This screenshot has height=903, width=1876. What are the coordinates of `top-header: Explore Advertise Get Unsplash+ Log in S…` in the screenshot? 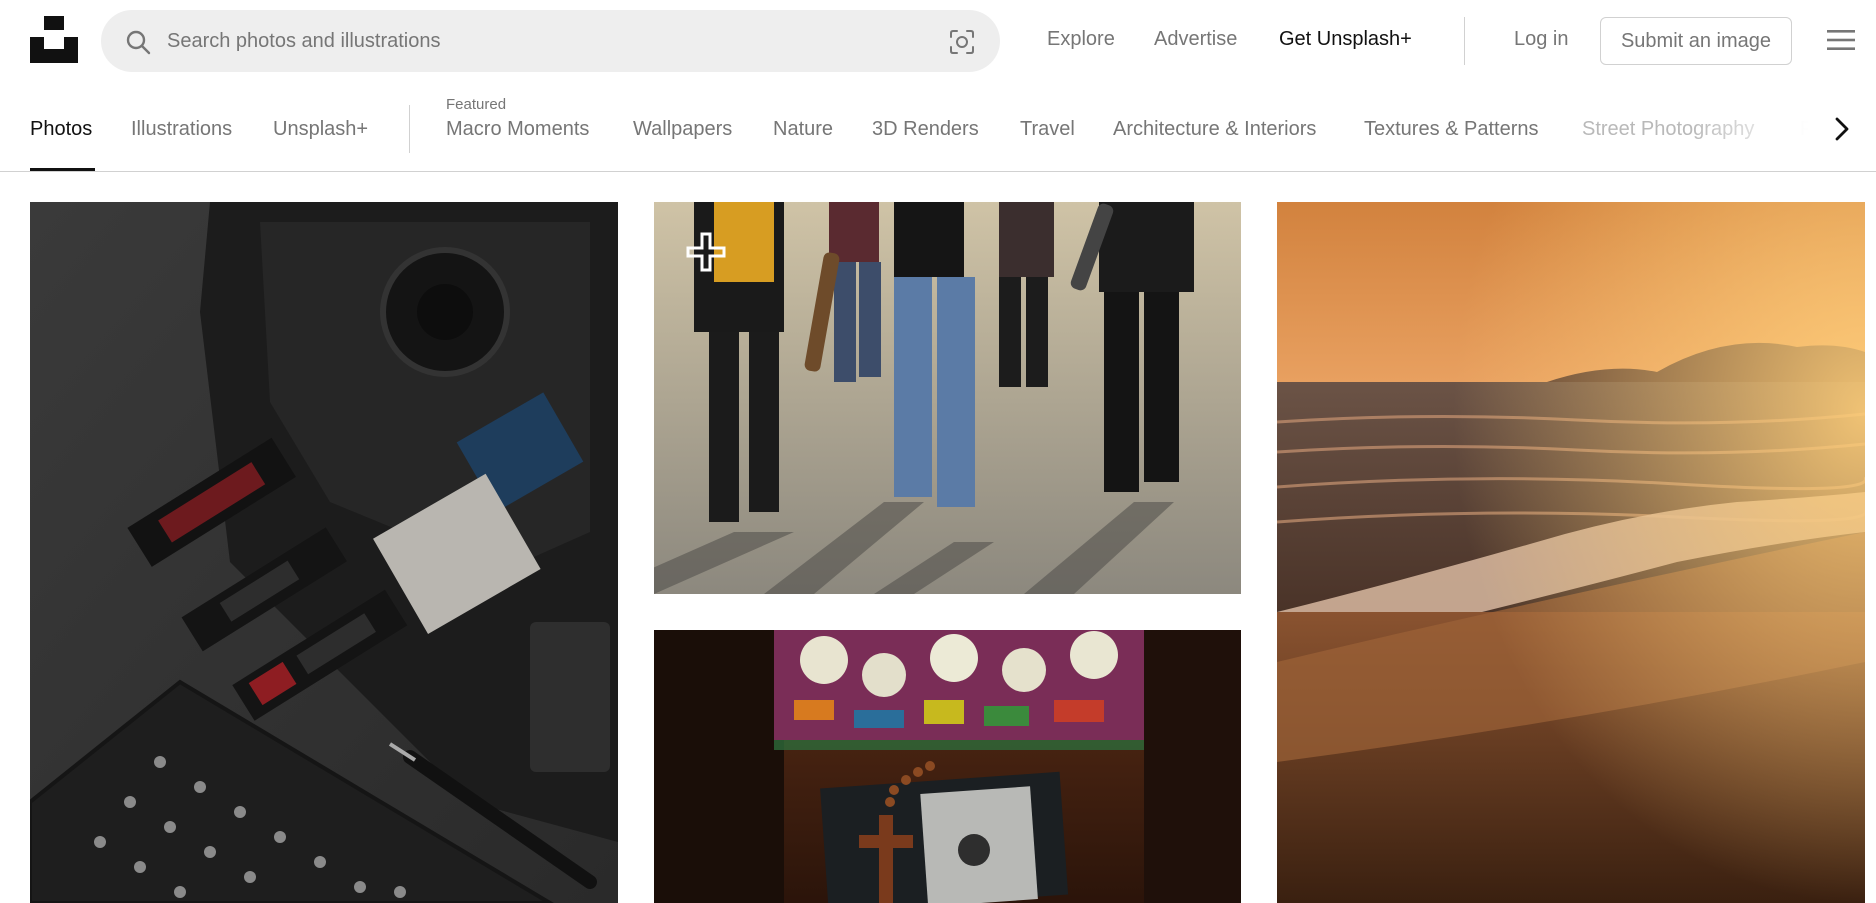 It's located at (938, 41).